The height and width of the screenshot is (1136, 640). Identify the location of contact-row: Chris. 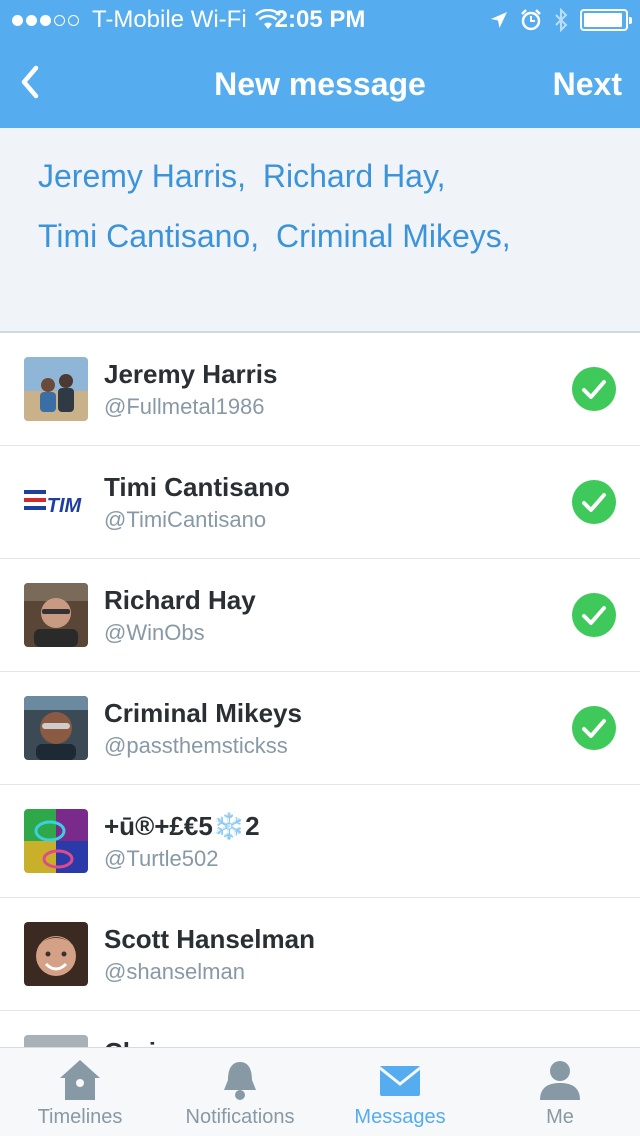
(320, 1029).